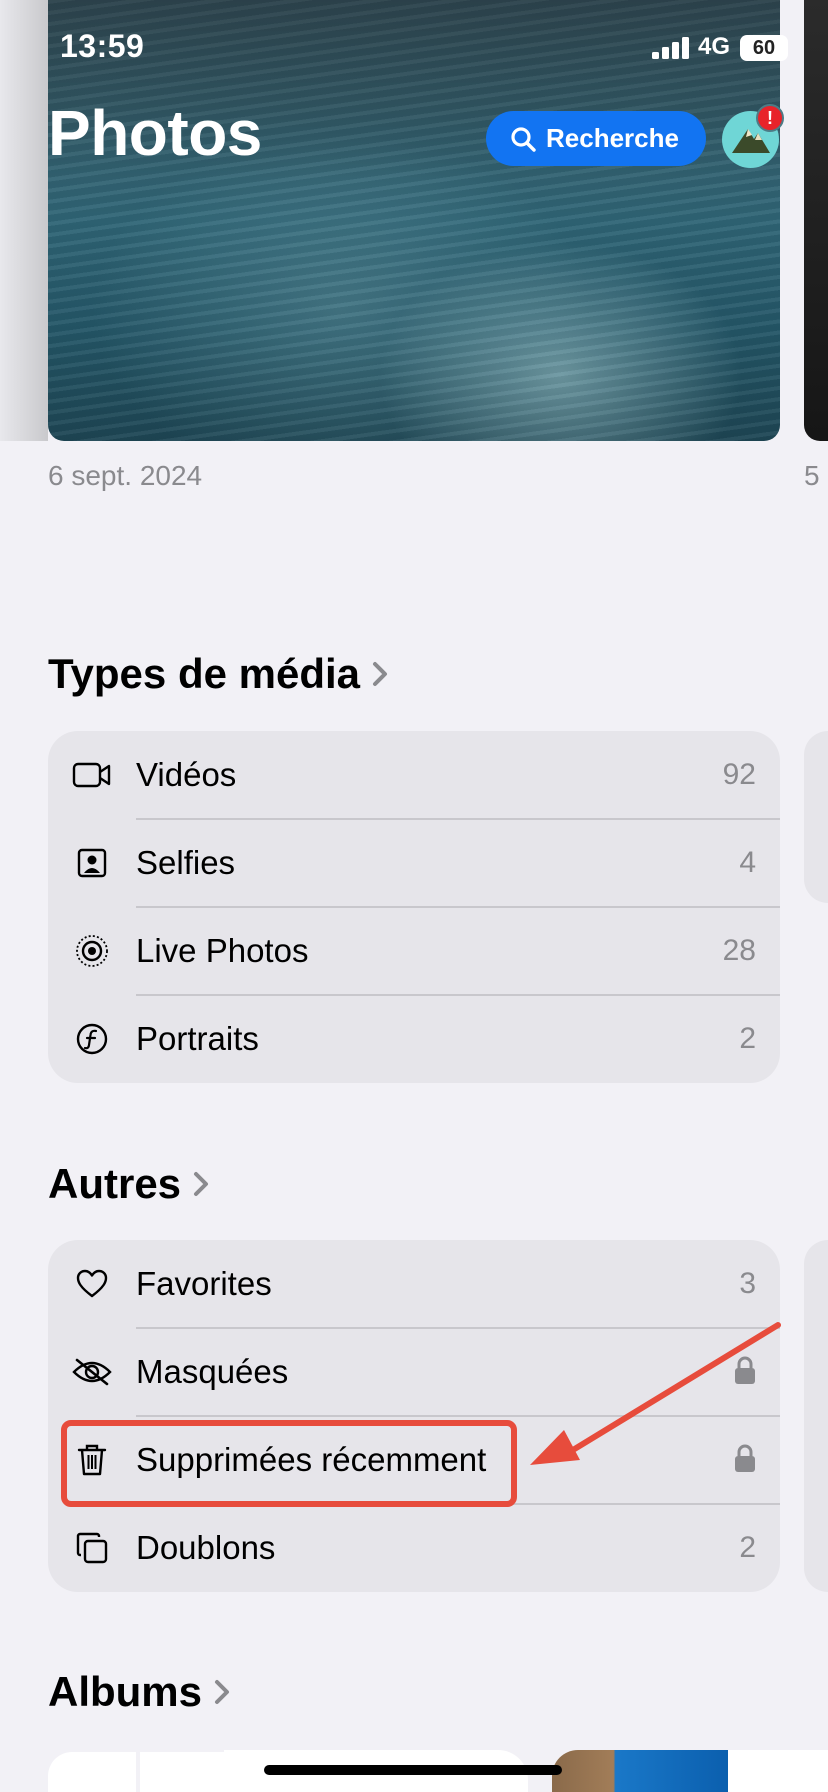 This screenshot has width=828, height=1792. I want to click on others-label: Favorites, so click(204, 1283).